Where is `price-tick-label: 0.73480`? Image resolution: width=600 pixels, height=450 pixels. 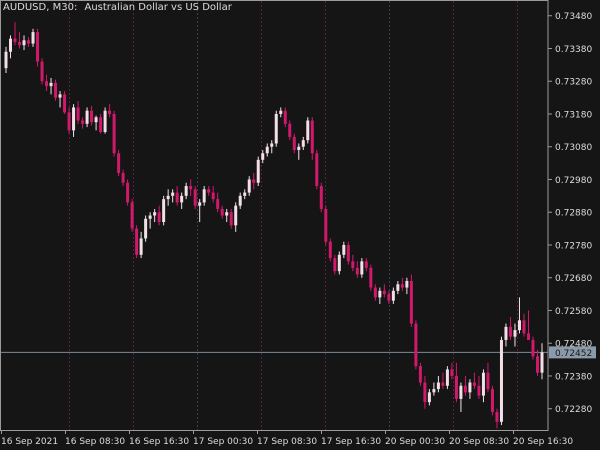 price-tick-label: 0.73480 is located at coordinates (573, 17).